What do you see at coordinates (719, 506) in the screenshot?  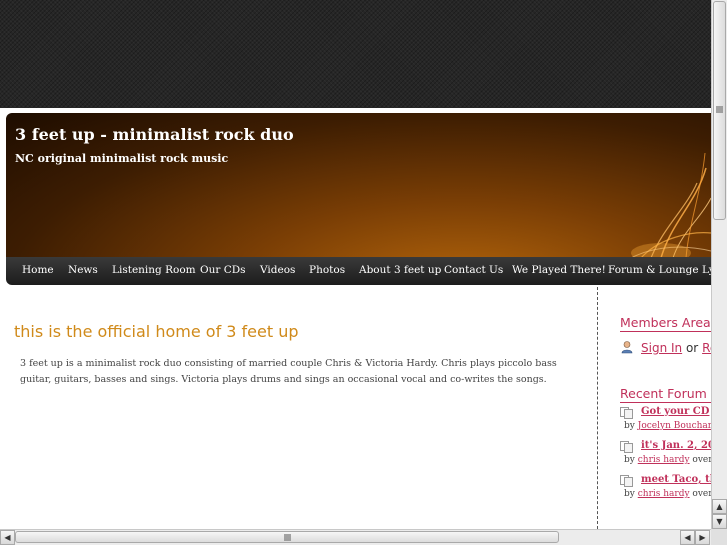 I see `scroll-up-button: ▲` at bounding box center [719, 506].